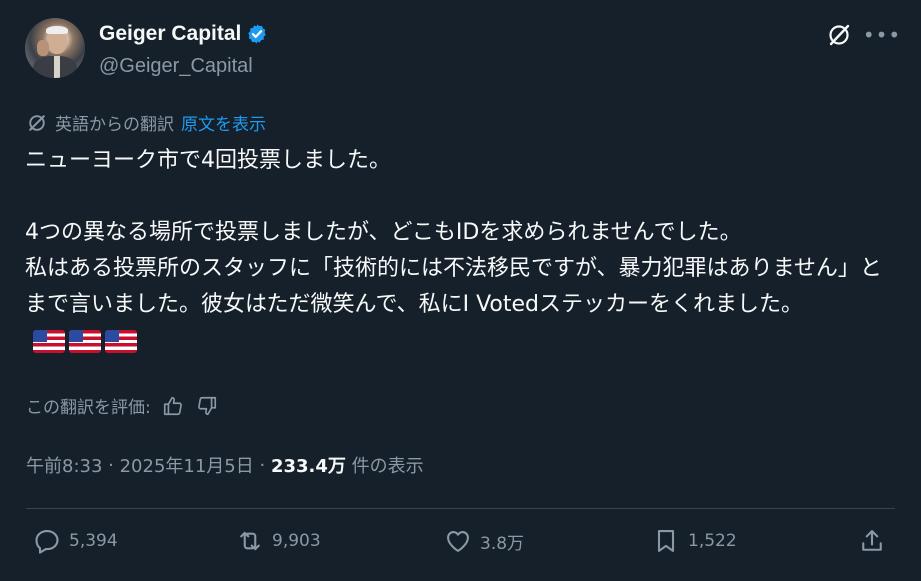 Image resolution: width=921 pixels, height=581 pixels. I want to click on reply-count: 5,394, so click(93, 541).